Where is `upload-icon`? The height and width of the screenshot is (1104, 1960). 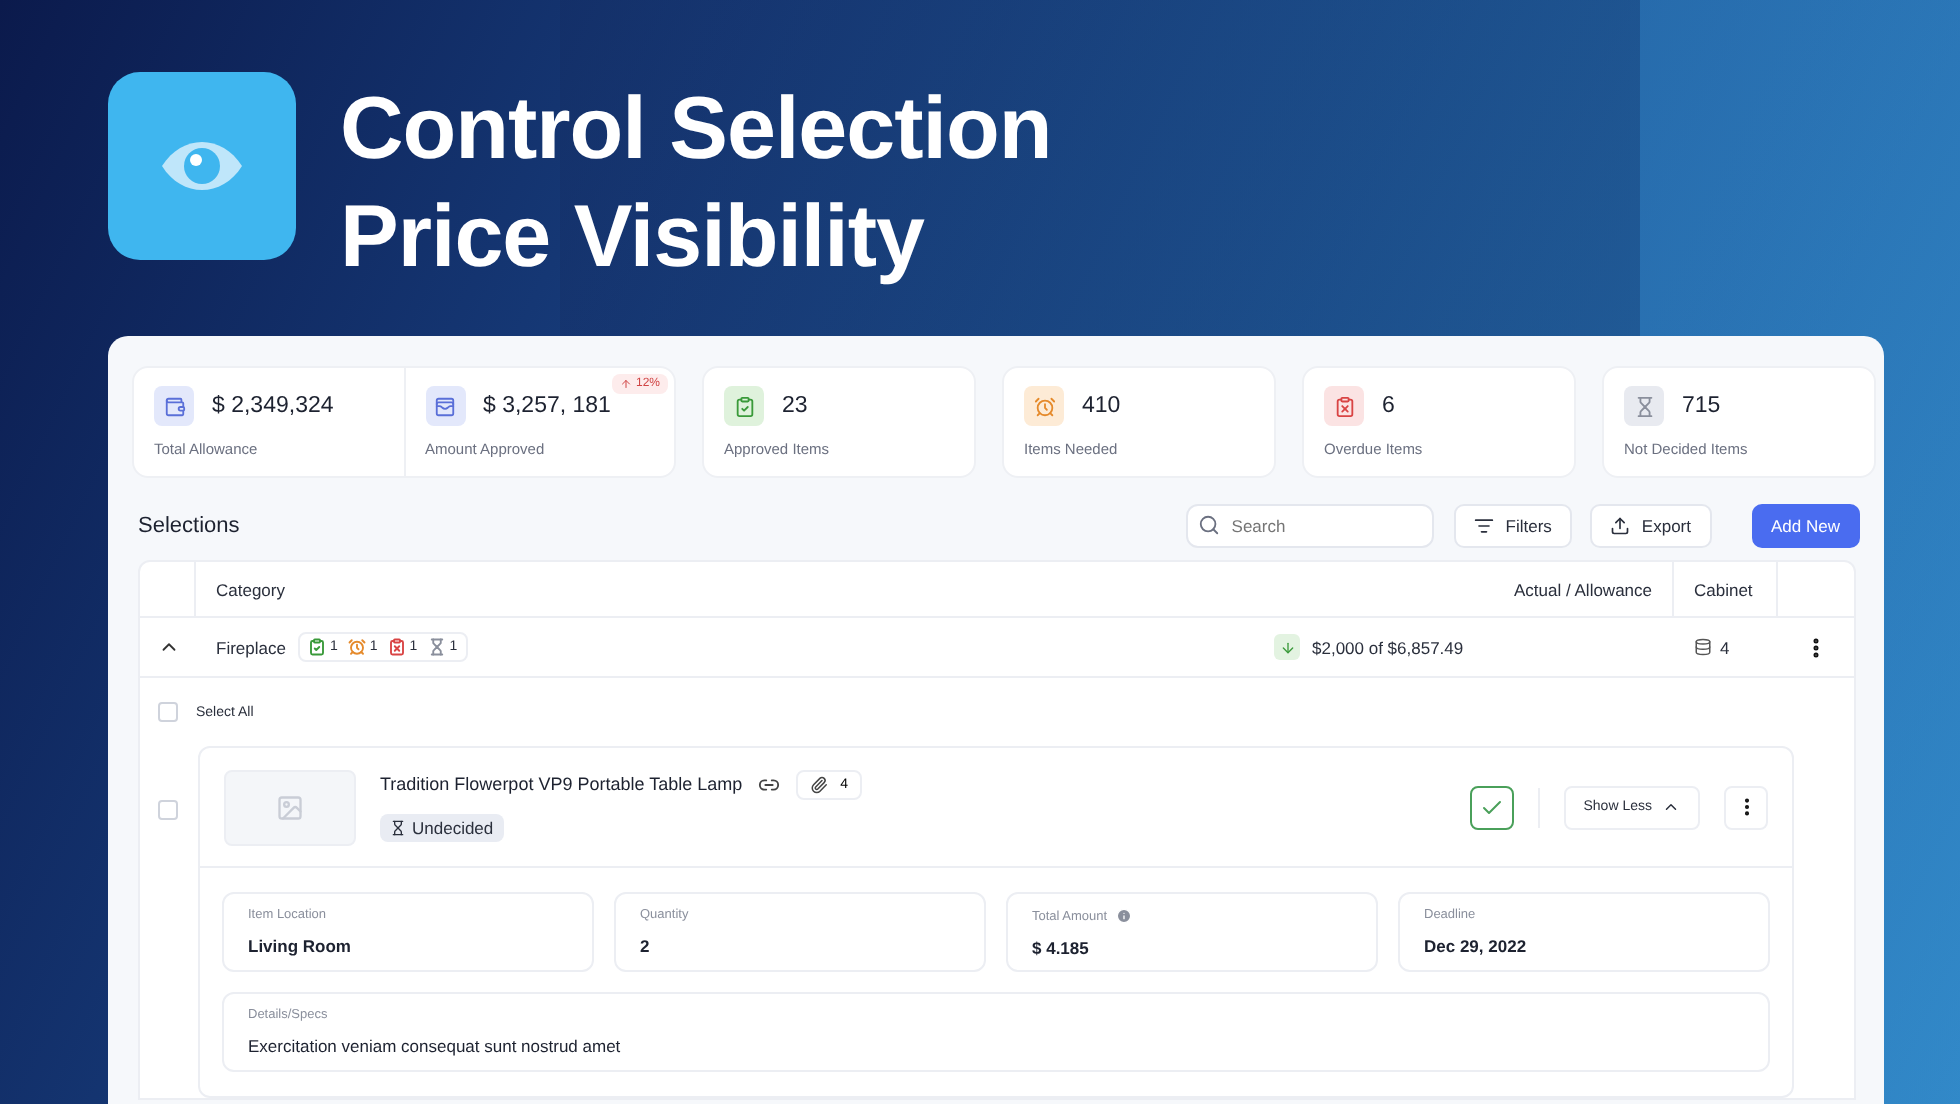
upload-icon is located at coordinates (1619, 526).